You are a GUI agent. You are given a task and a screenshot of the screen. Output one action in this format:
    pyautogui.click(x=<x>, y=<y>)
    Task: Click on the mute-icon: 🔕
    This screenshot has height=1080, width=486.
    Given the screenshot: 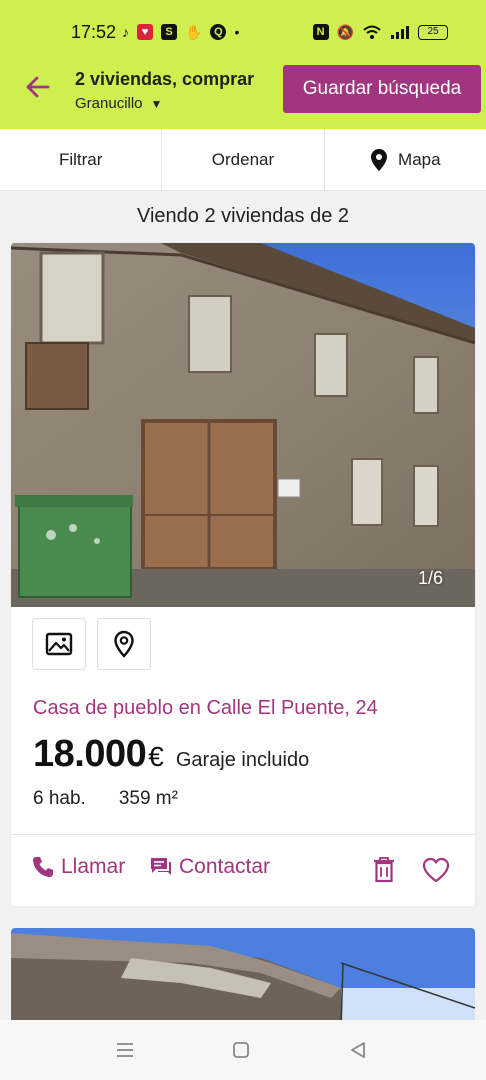 What is the action you would take?
    pyautogui.click(x=345, y=32)
    